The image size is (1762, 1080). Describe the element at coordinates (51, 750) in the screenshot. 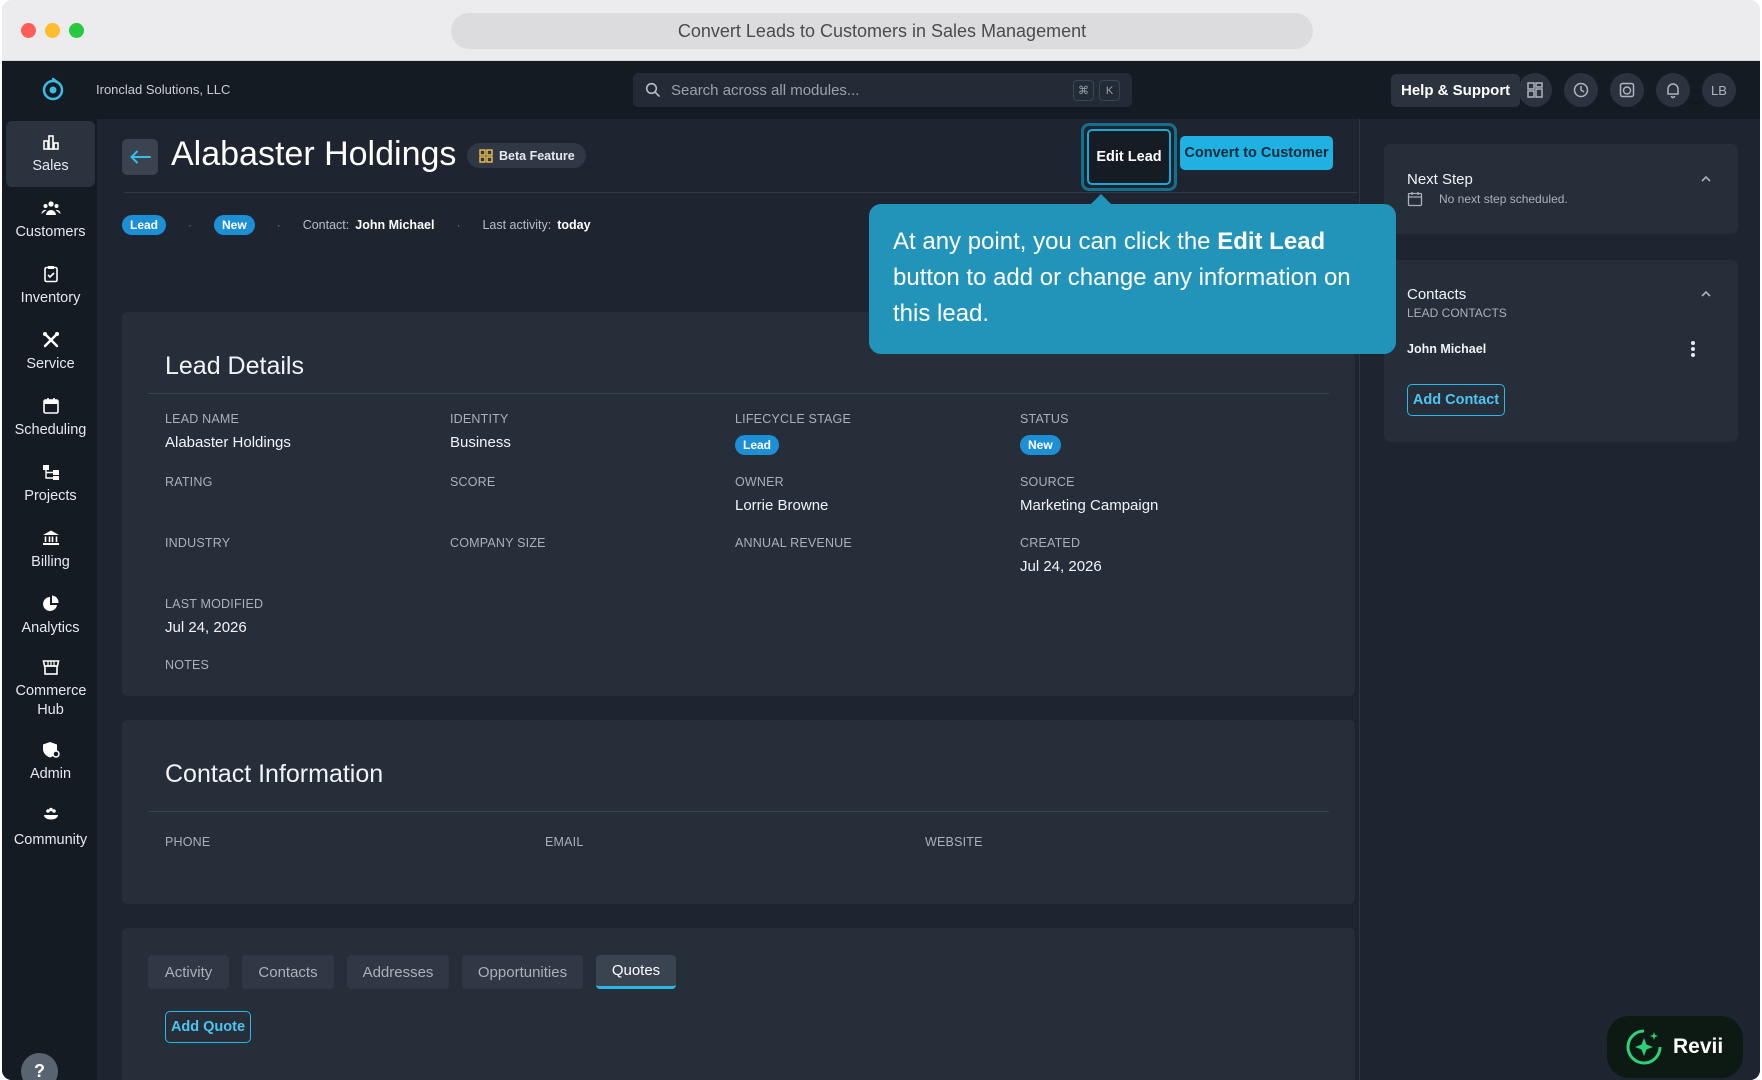

I see `admin-shield-icon` at that location.